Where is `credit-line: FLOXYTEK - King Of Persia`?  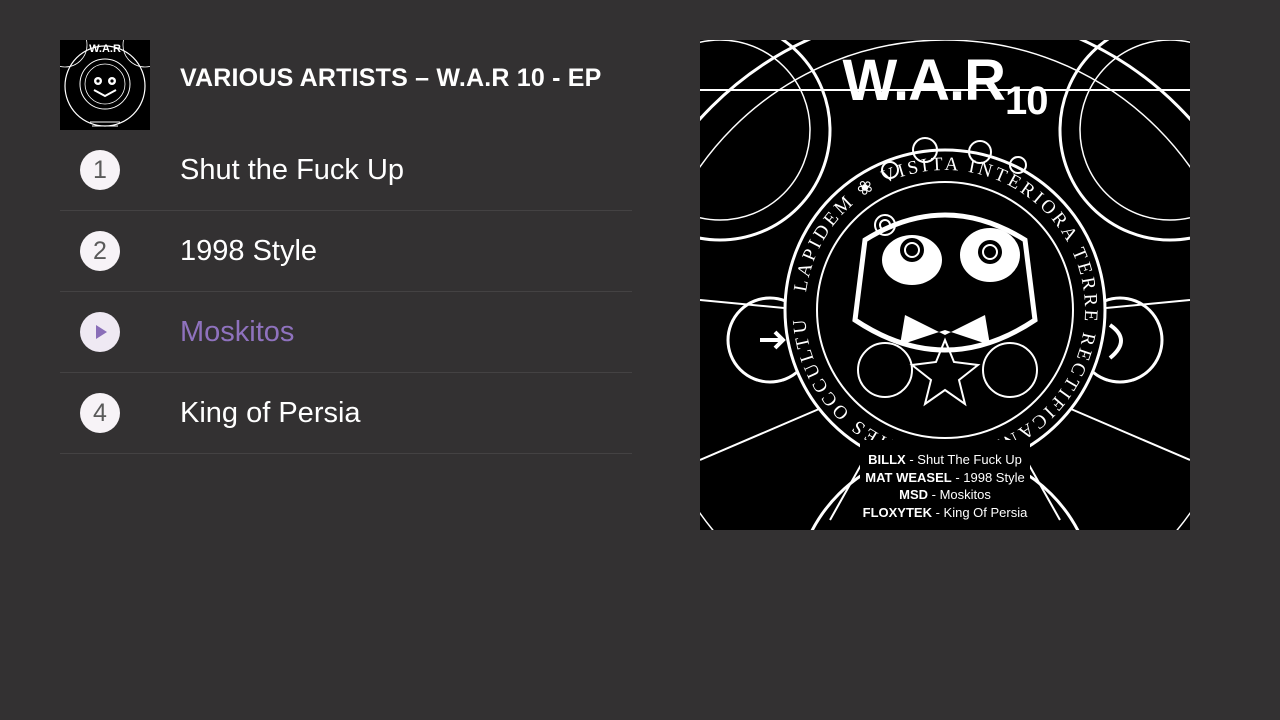
credit-line: FLOXYTEK - King Of Persia is located at coordinates (945, 512).